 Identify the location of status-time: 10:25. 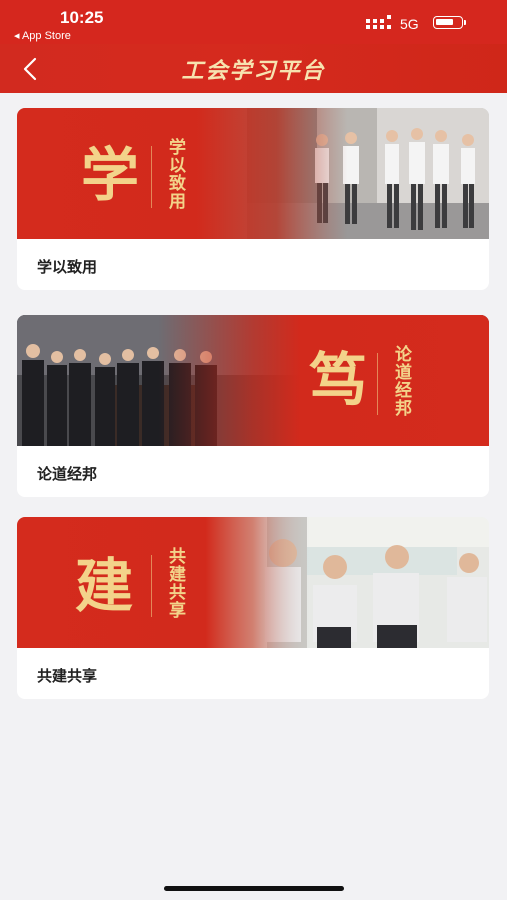
(82, 17).